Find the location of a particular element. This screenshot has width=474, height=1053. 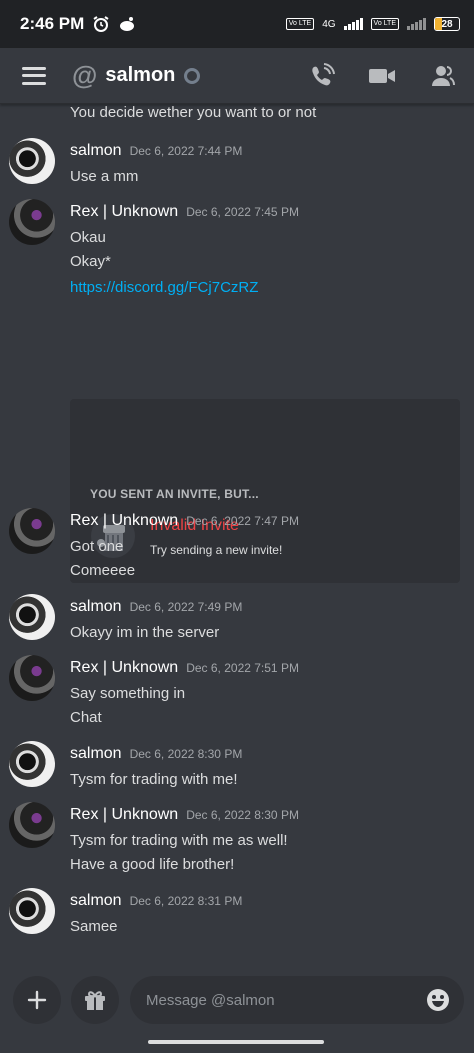

members-icon is located at coordinates (442, 76).